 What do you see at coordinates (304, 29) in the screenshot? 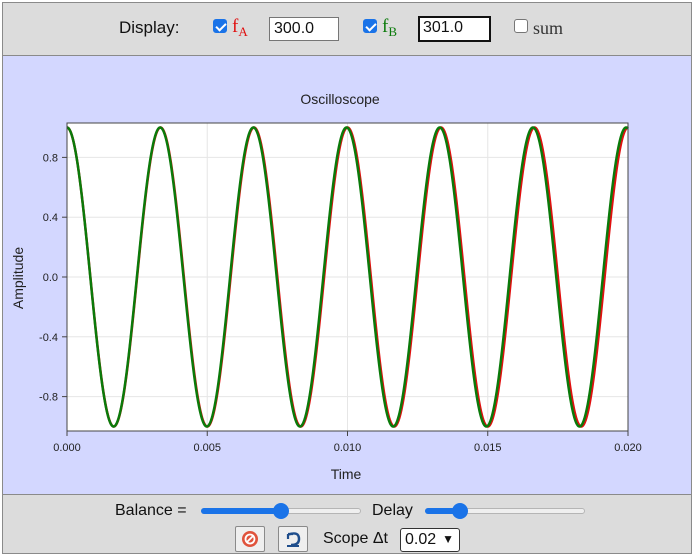
I see `fa-frequency-input: 300.0` at bounding box center [304, 29].